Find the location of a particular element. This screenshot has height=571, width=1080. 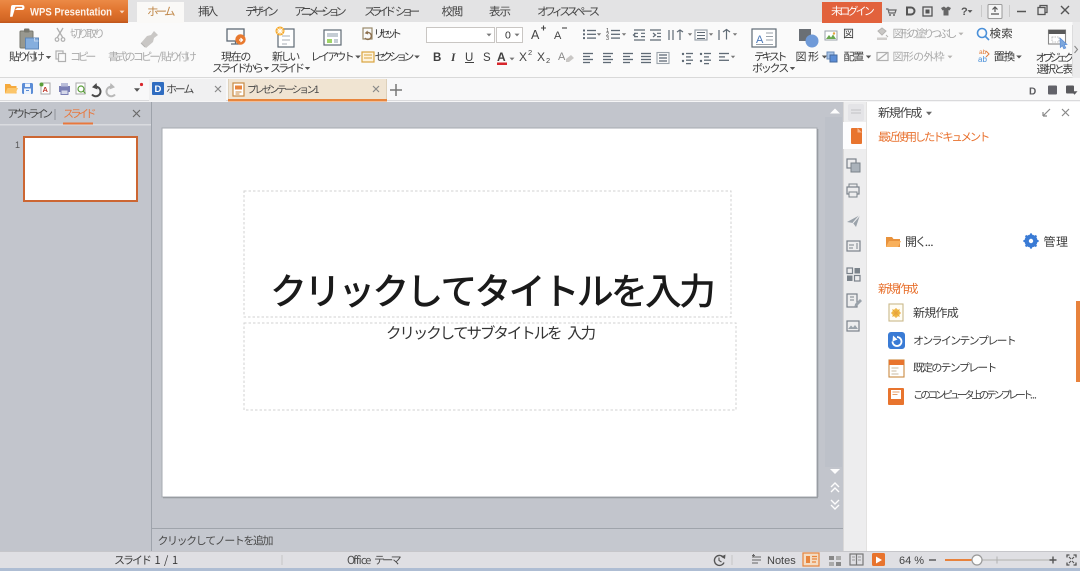

svg-text: ab is located at coordinates (983, 52).